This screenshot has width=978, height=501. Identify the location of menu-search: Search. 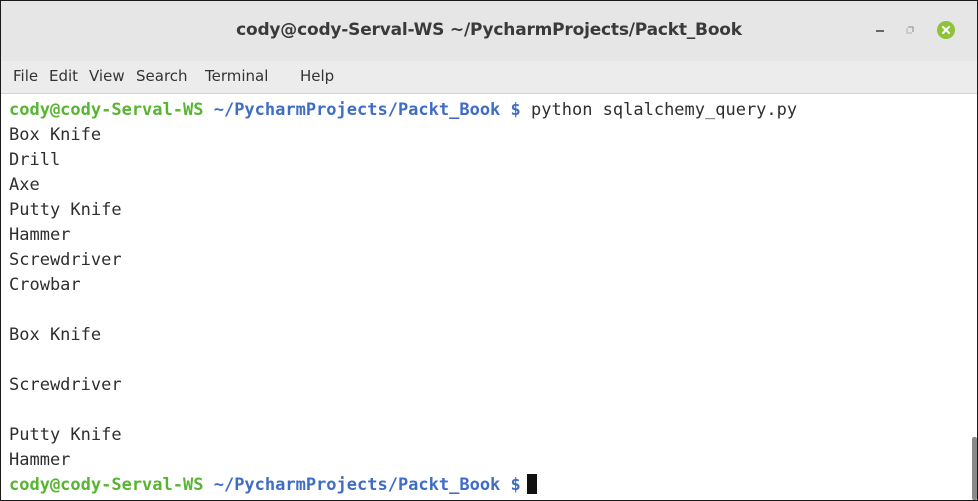
(162, 77).